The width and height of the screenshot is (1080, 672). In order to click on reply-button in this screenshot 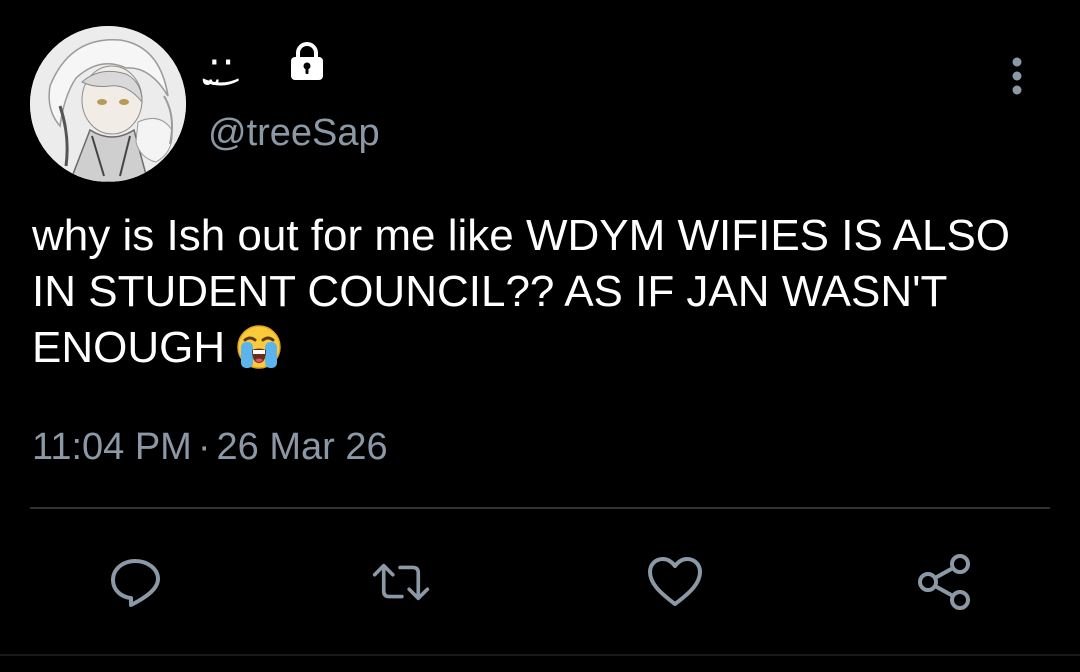, I will do `click(136, 582)`.